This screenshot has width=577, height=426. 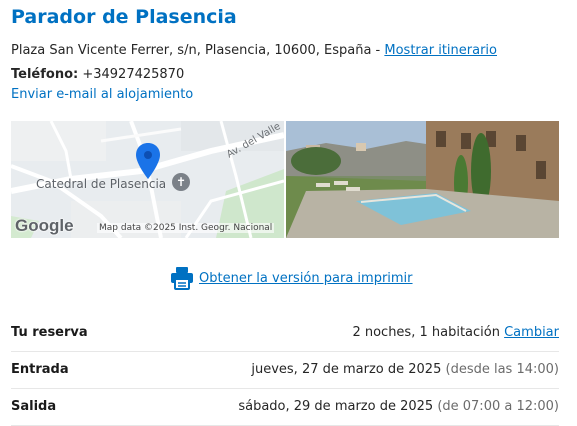 What do you see at coordinates (182, 278) in the screenshot?
I see `printer-icon` at bounding box center [182, 278].